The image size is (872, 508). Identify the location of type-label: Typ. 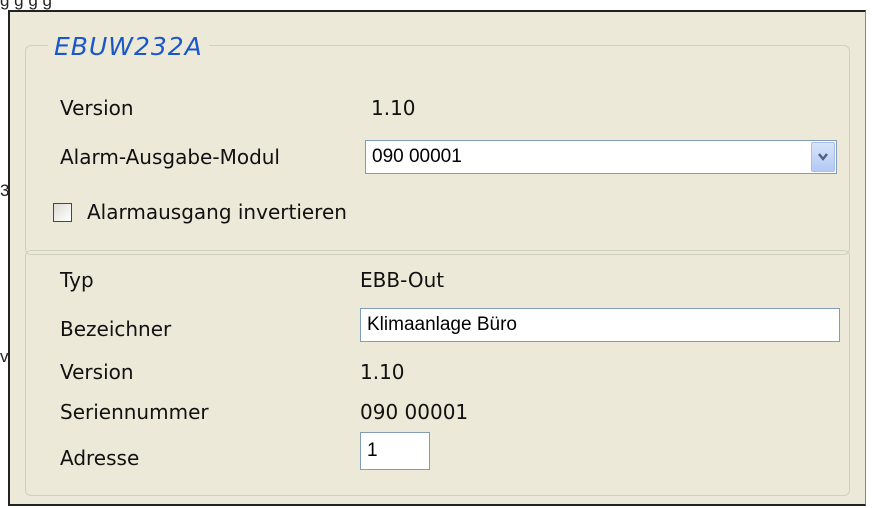
(77, 280).